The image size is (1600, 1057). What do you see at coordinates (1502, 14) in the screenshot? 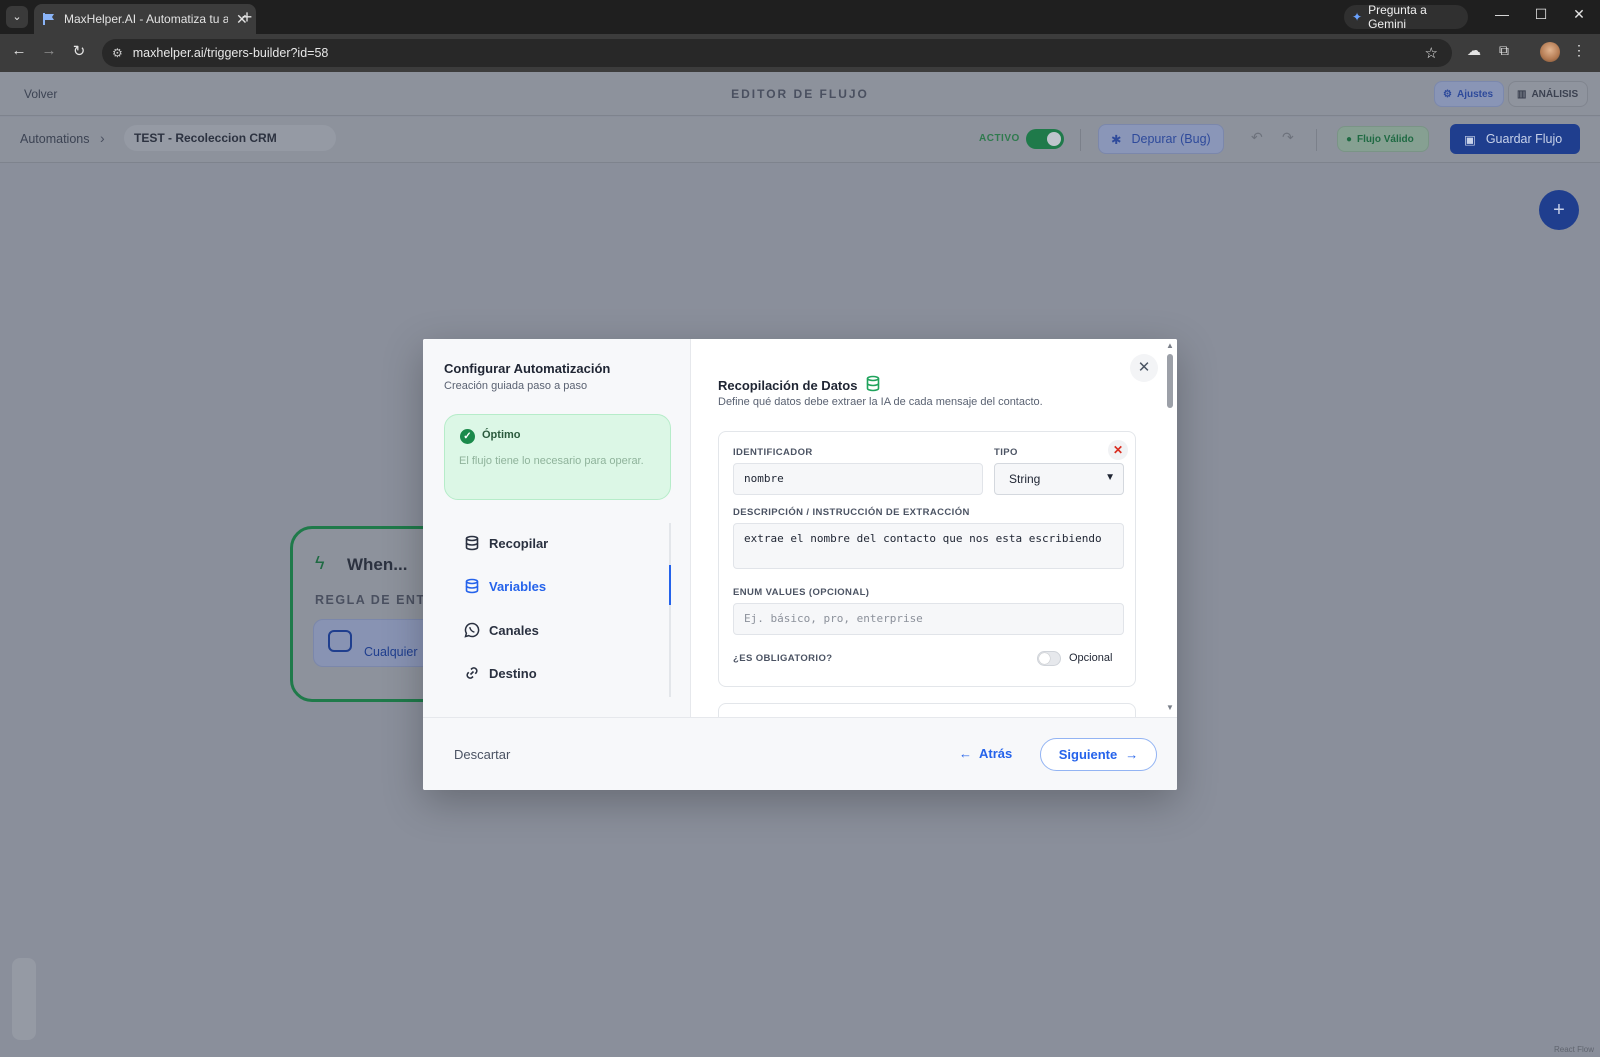
I see `minimize-icon: —` at bounding box center [1502, 14].